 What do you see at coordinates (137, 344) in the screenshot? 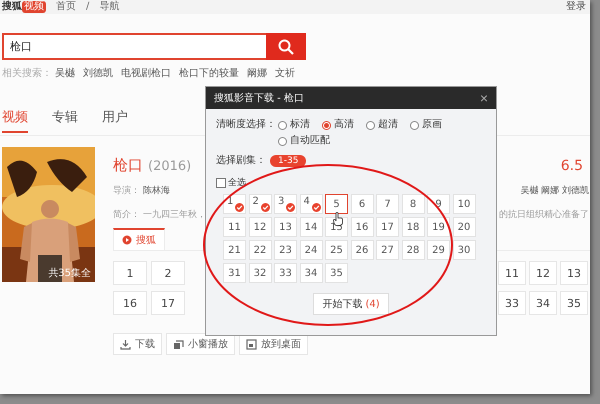
I see `action-button: 下载` at bounding box center [137, 344].